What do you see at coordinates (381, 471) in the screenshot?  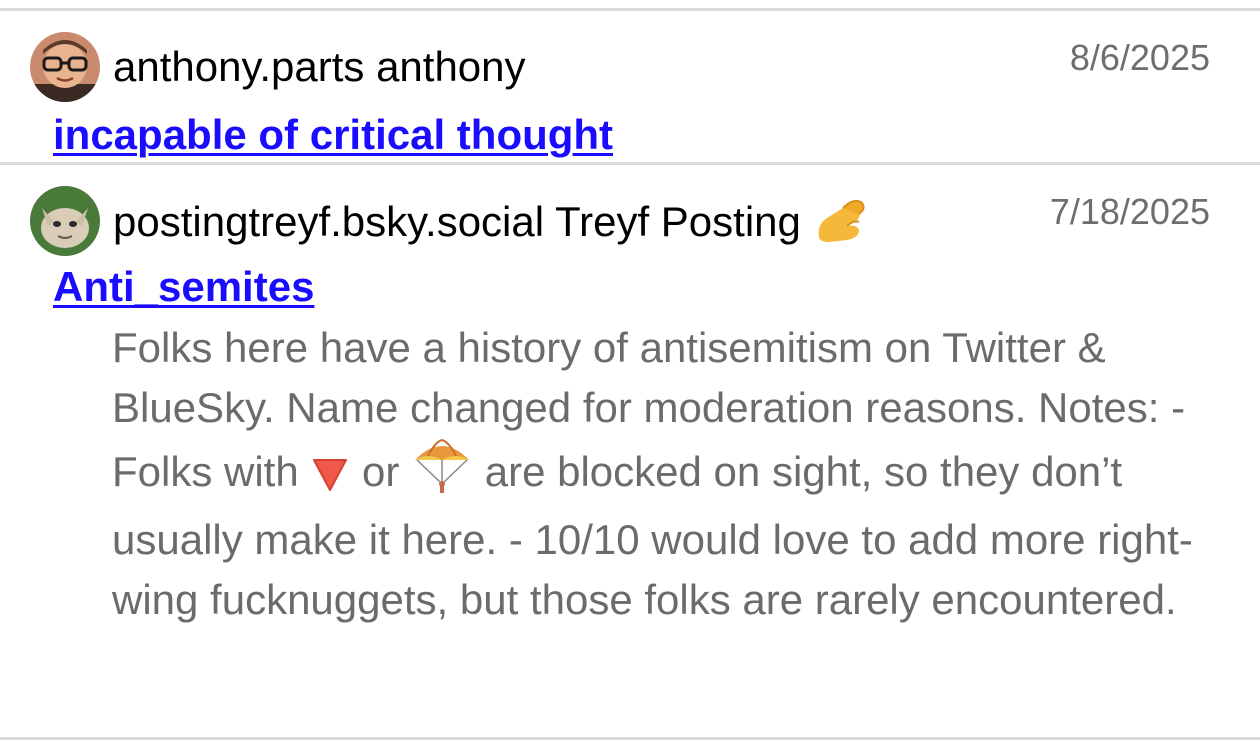 I see `description-text: or` at bounding box center [381, 471].